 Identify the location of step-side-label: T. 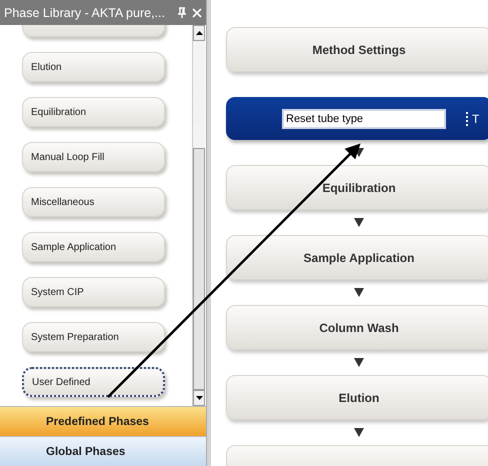
(476, 119).